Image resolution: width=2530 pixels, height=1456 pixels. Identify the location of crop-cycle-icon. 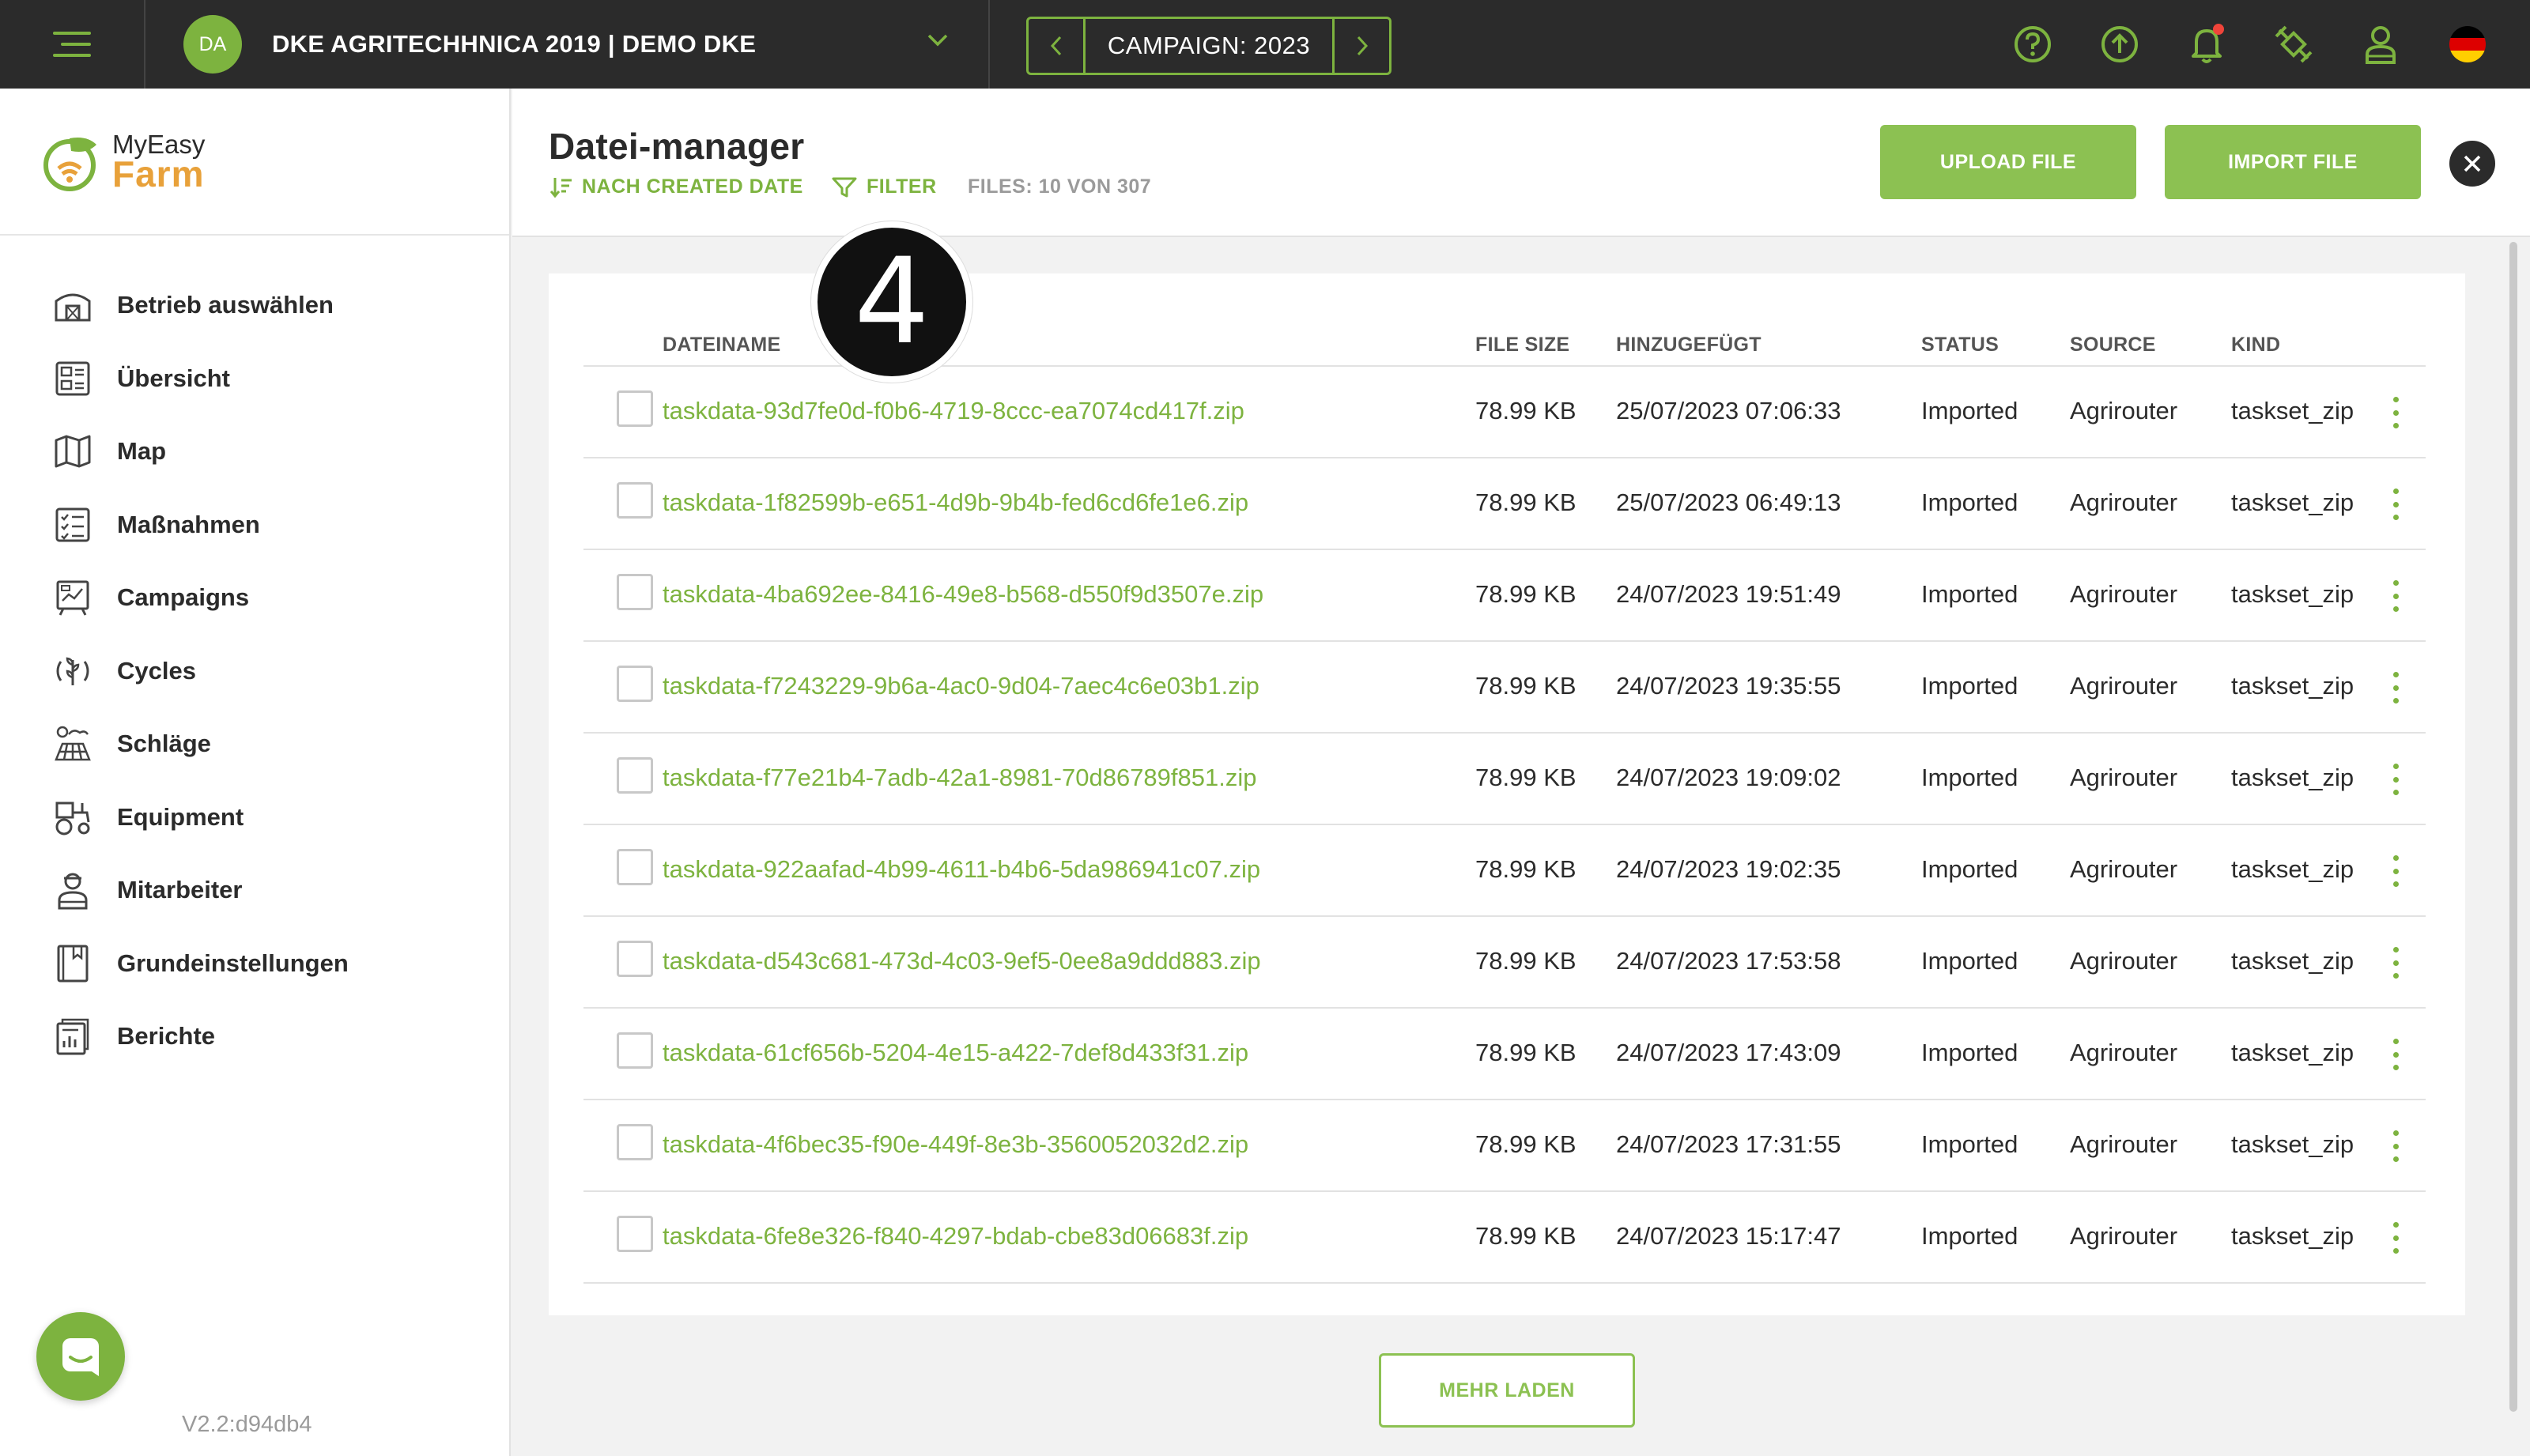
(72, 671).